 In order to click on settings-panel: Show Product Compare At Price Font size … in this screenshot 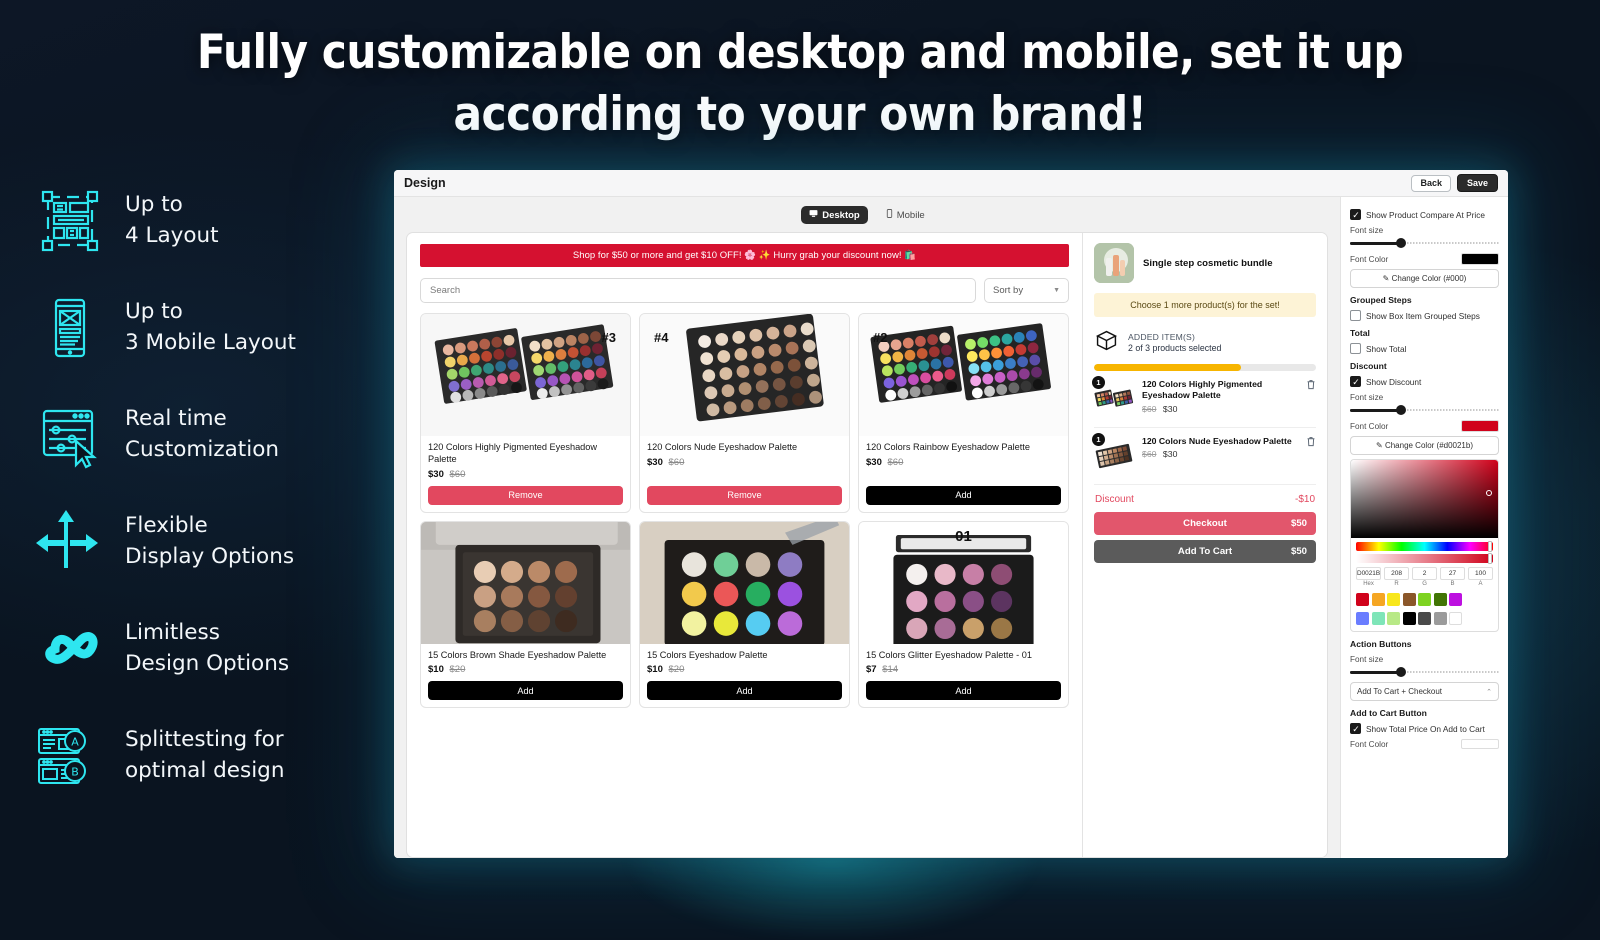, I will do `click(1424, 527)`.